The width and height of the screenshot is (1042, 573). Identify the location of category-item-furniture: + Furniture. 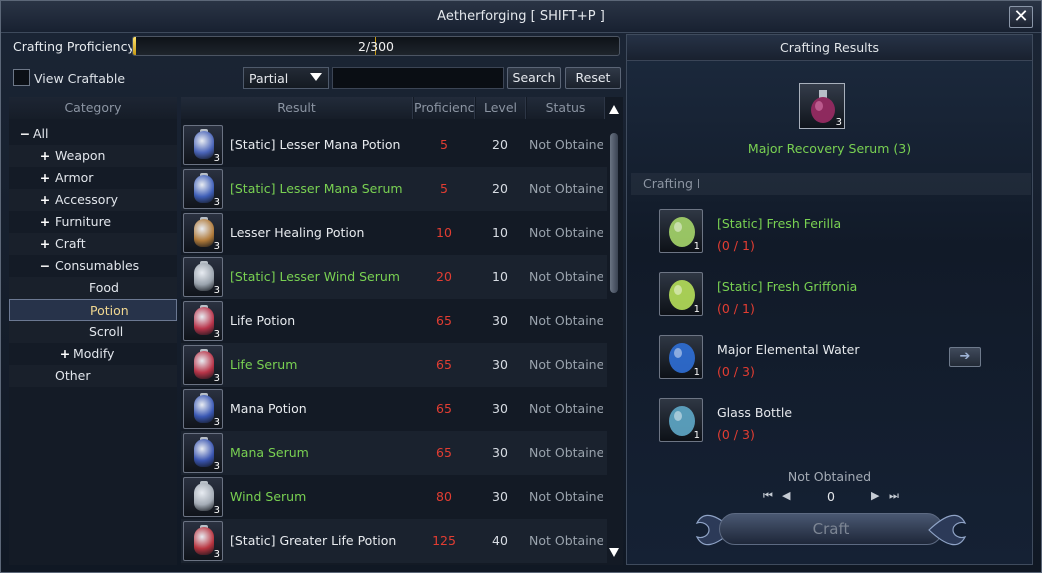
(93, 222).